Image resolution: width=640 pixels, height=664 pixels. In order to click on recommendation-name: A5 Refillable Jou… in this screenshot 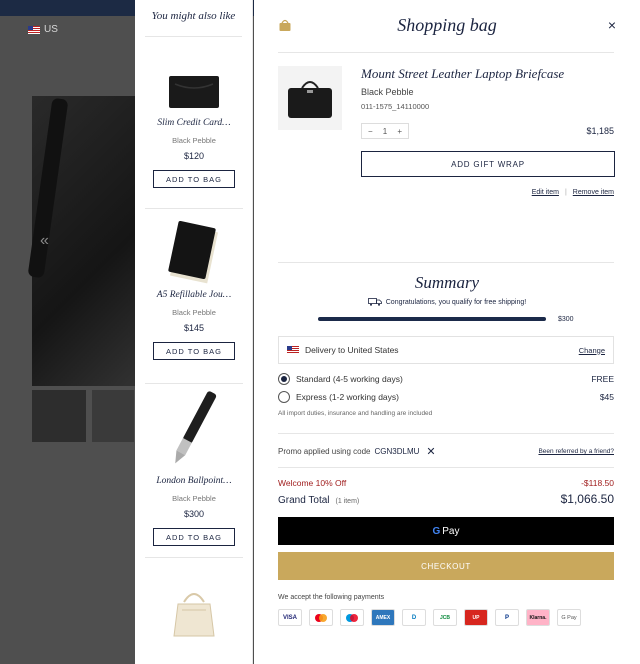, I will do `click(194, 295)`.